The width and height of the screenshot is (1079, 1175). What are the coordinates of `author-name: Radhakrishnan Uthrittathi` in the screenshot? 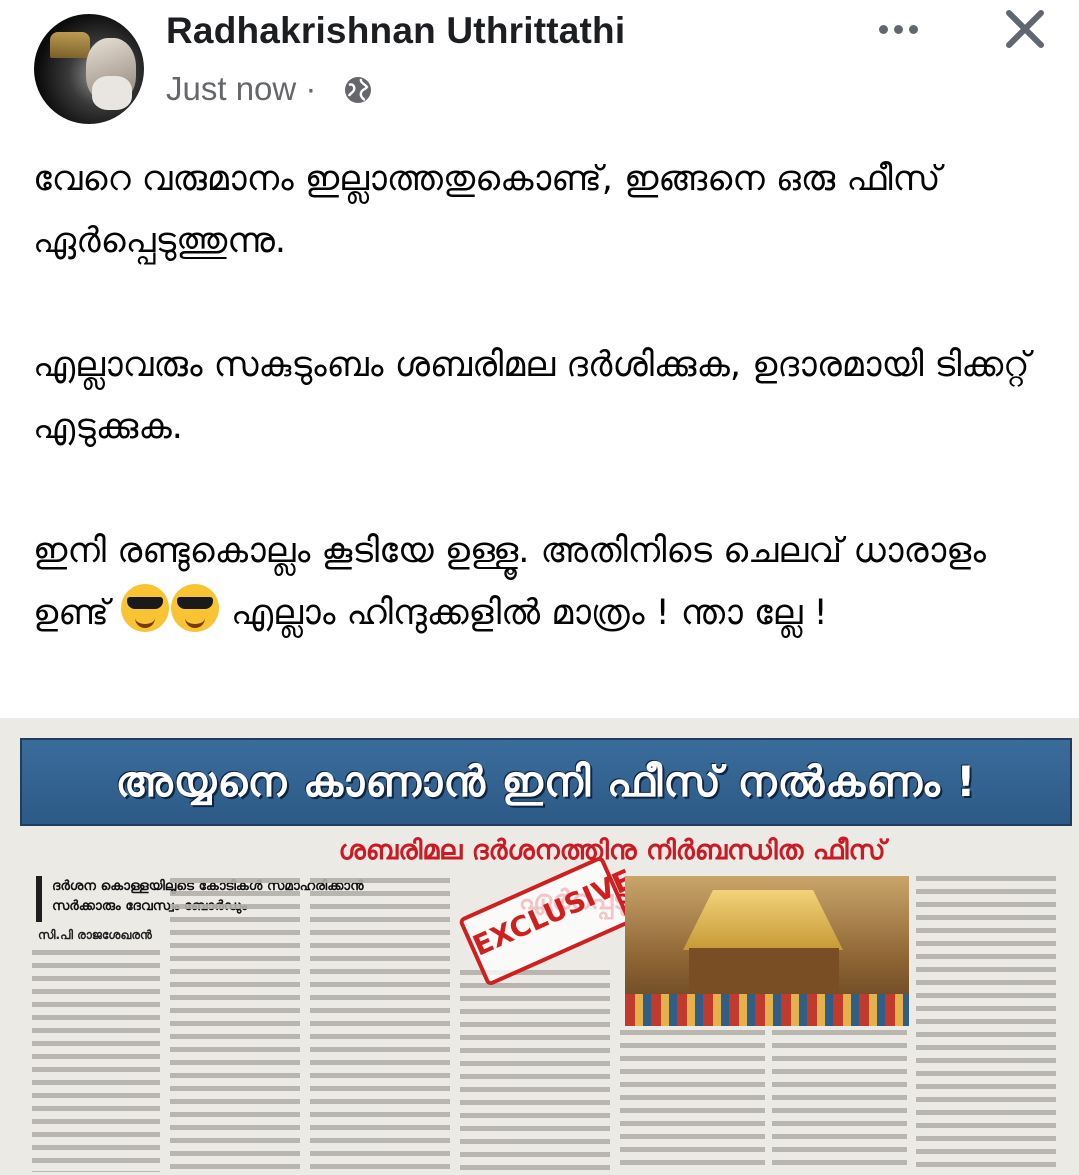 It's located at (395, 31).